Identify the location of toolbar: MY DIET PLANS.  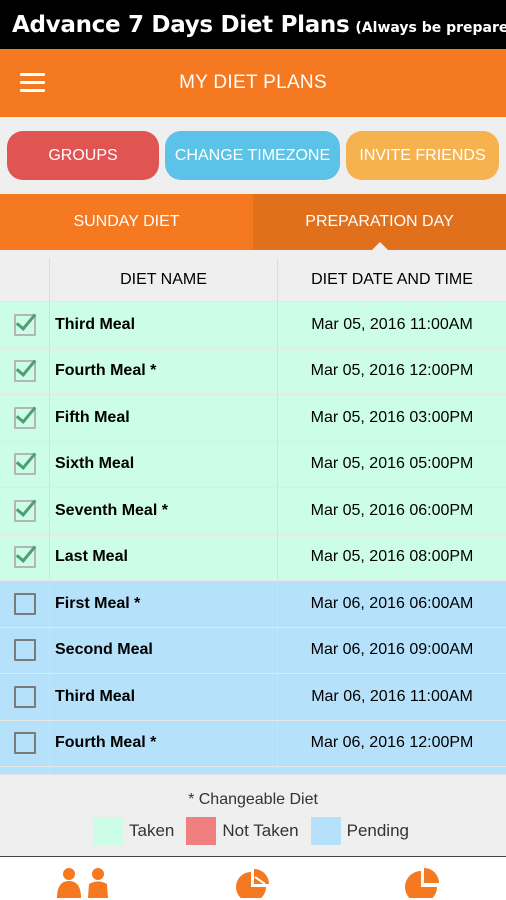
(253, 83).